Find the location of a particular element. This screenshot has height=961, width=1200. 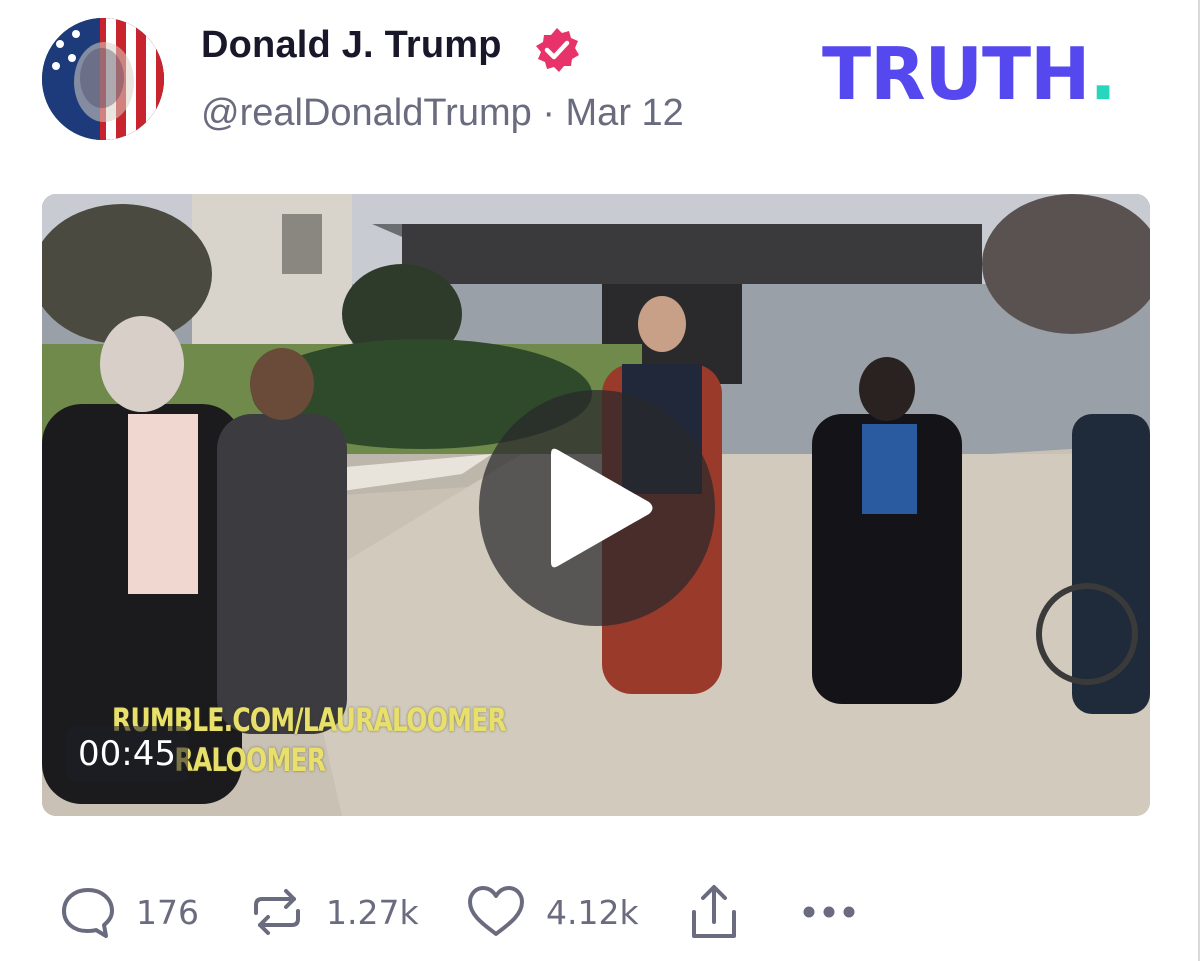

more-options-icon is located at coordinates (829, 912).